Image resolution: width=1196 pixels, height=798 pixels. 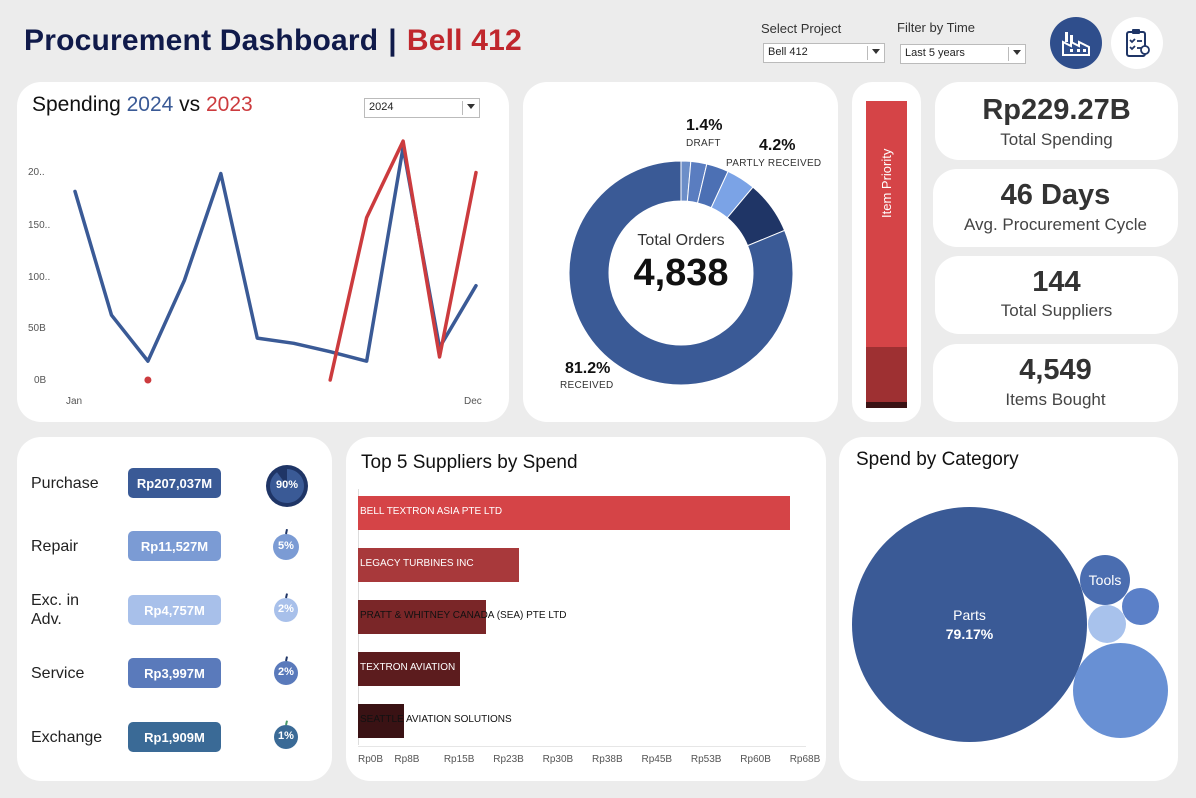 I want to click on type-amount-pill: Rp3,997M, so click(x=174, y=673).